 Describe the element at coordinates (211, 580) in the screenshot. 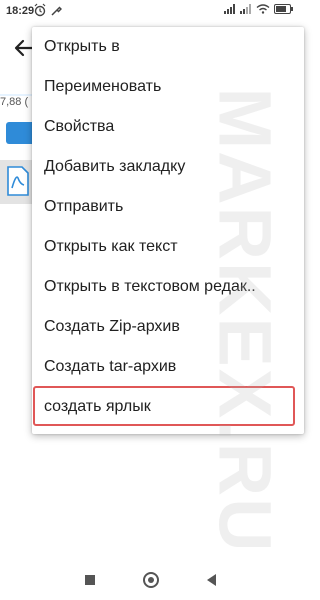

I see `back-triangle-icon` at that location.